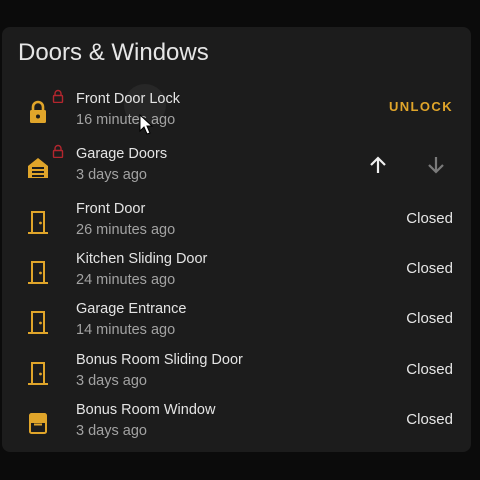 The width and height of the screenshot is (480, 480). I want to click on last-changed: 14 minutes ago, so click(126, 330).